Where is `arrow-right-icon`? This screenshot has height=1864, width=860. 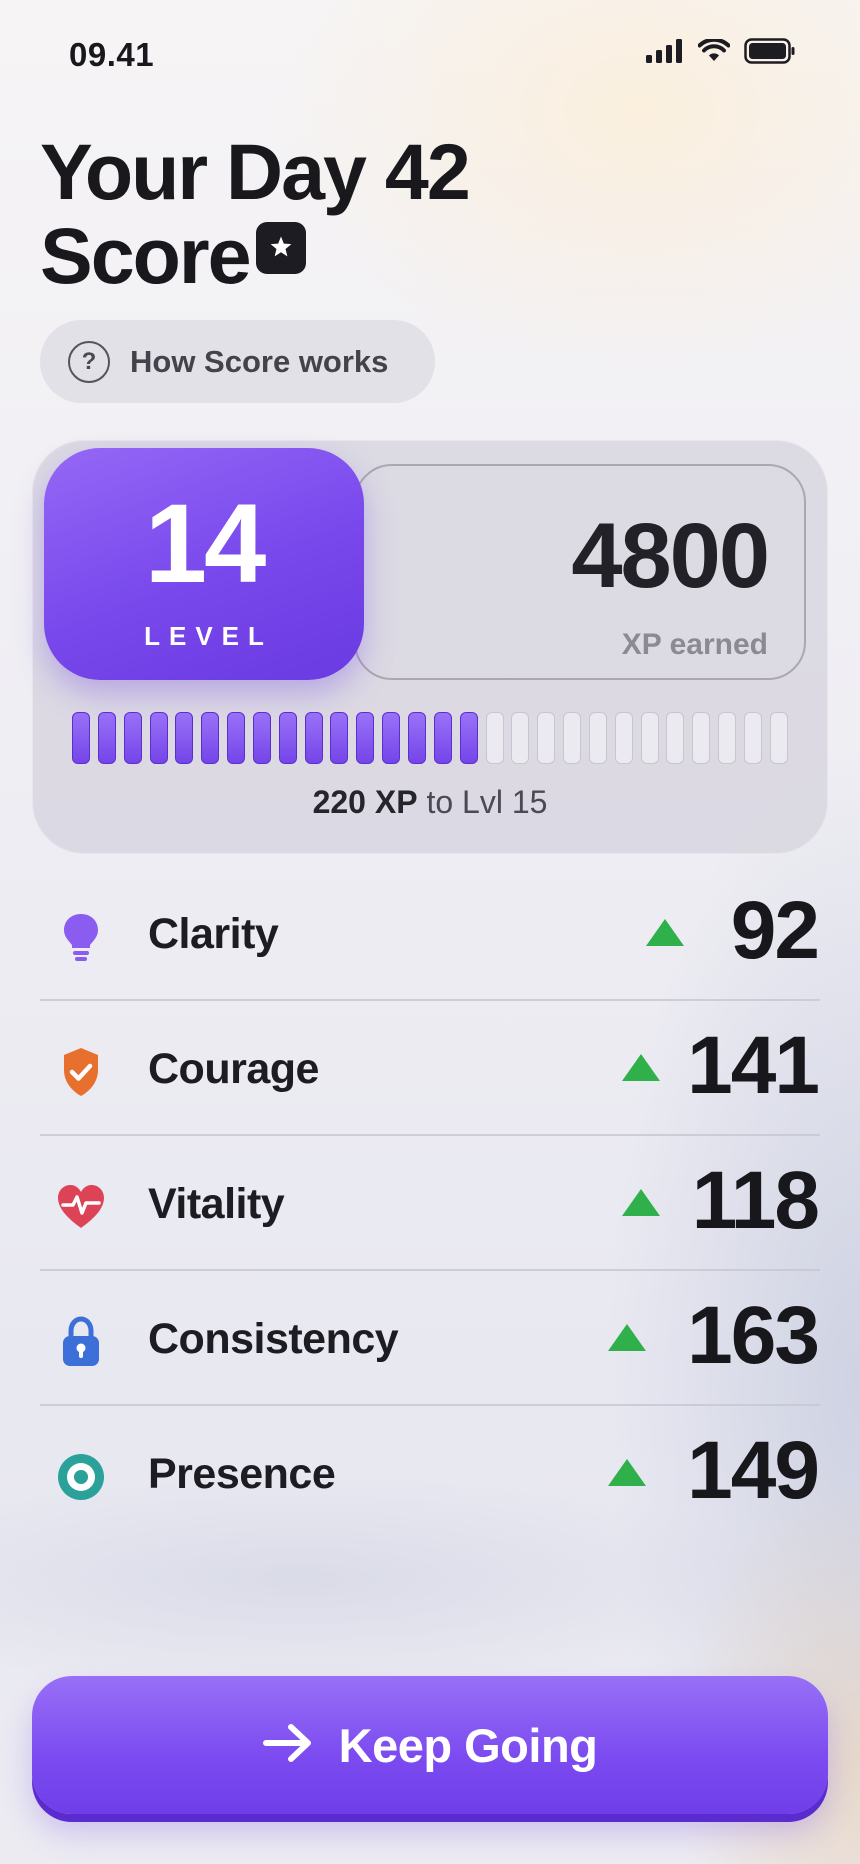
arrow-right-icon is located at coordinates (287, 1745).